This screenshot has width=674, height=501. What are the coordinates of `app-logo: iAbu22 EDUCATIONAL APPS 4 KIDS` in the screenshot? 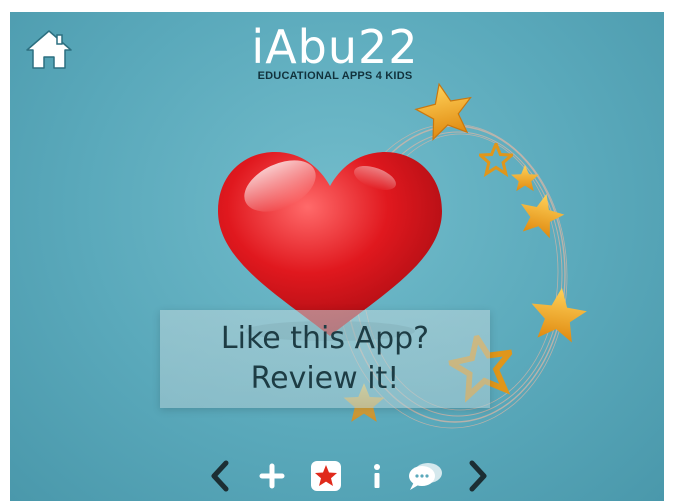 It's located at (335, 52).